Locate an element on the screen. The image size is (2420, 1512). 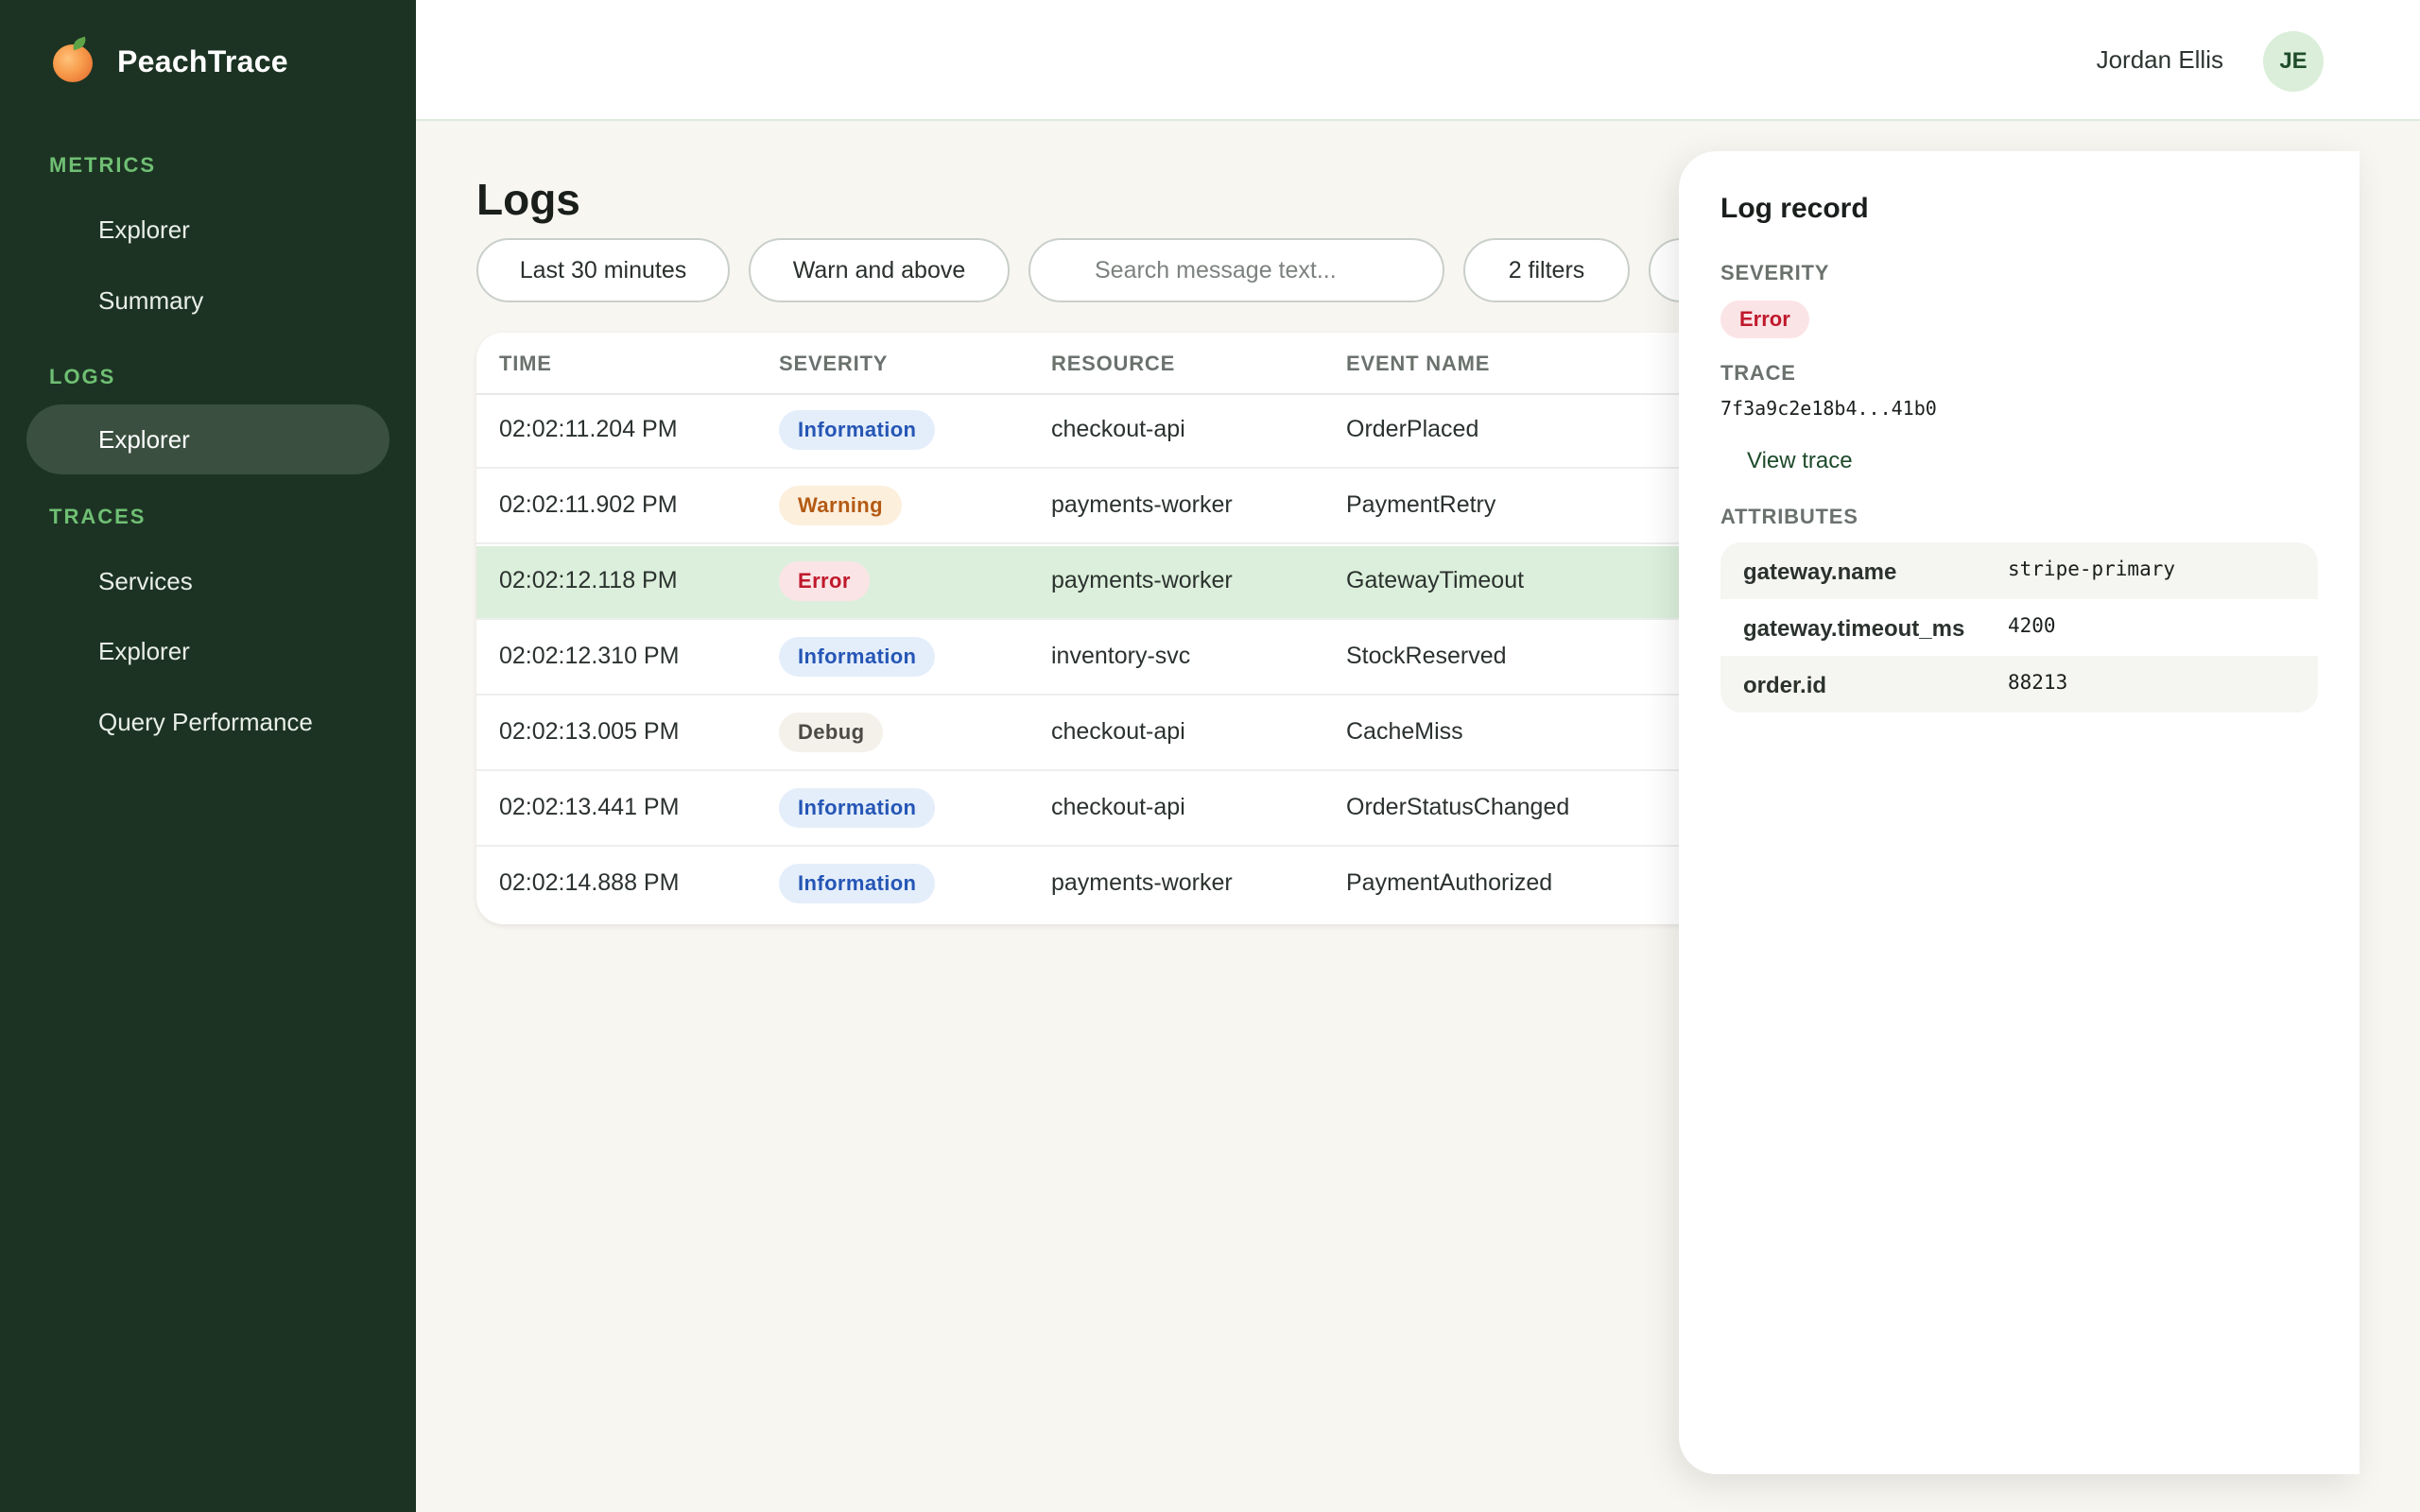
cell-event-name: PaymentRetry is located at coordinates (1421, 504).